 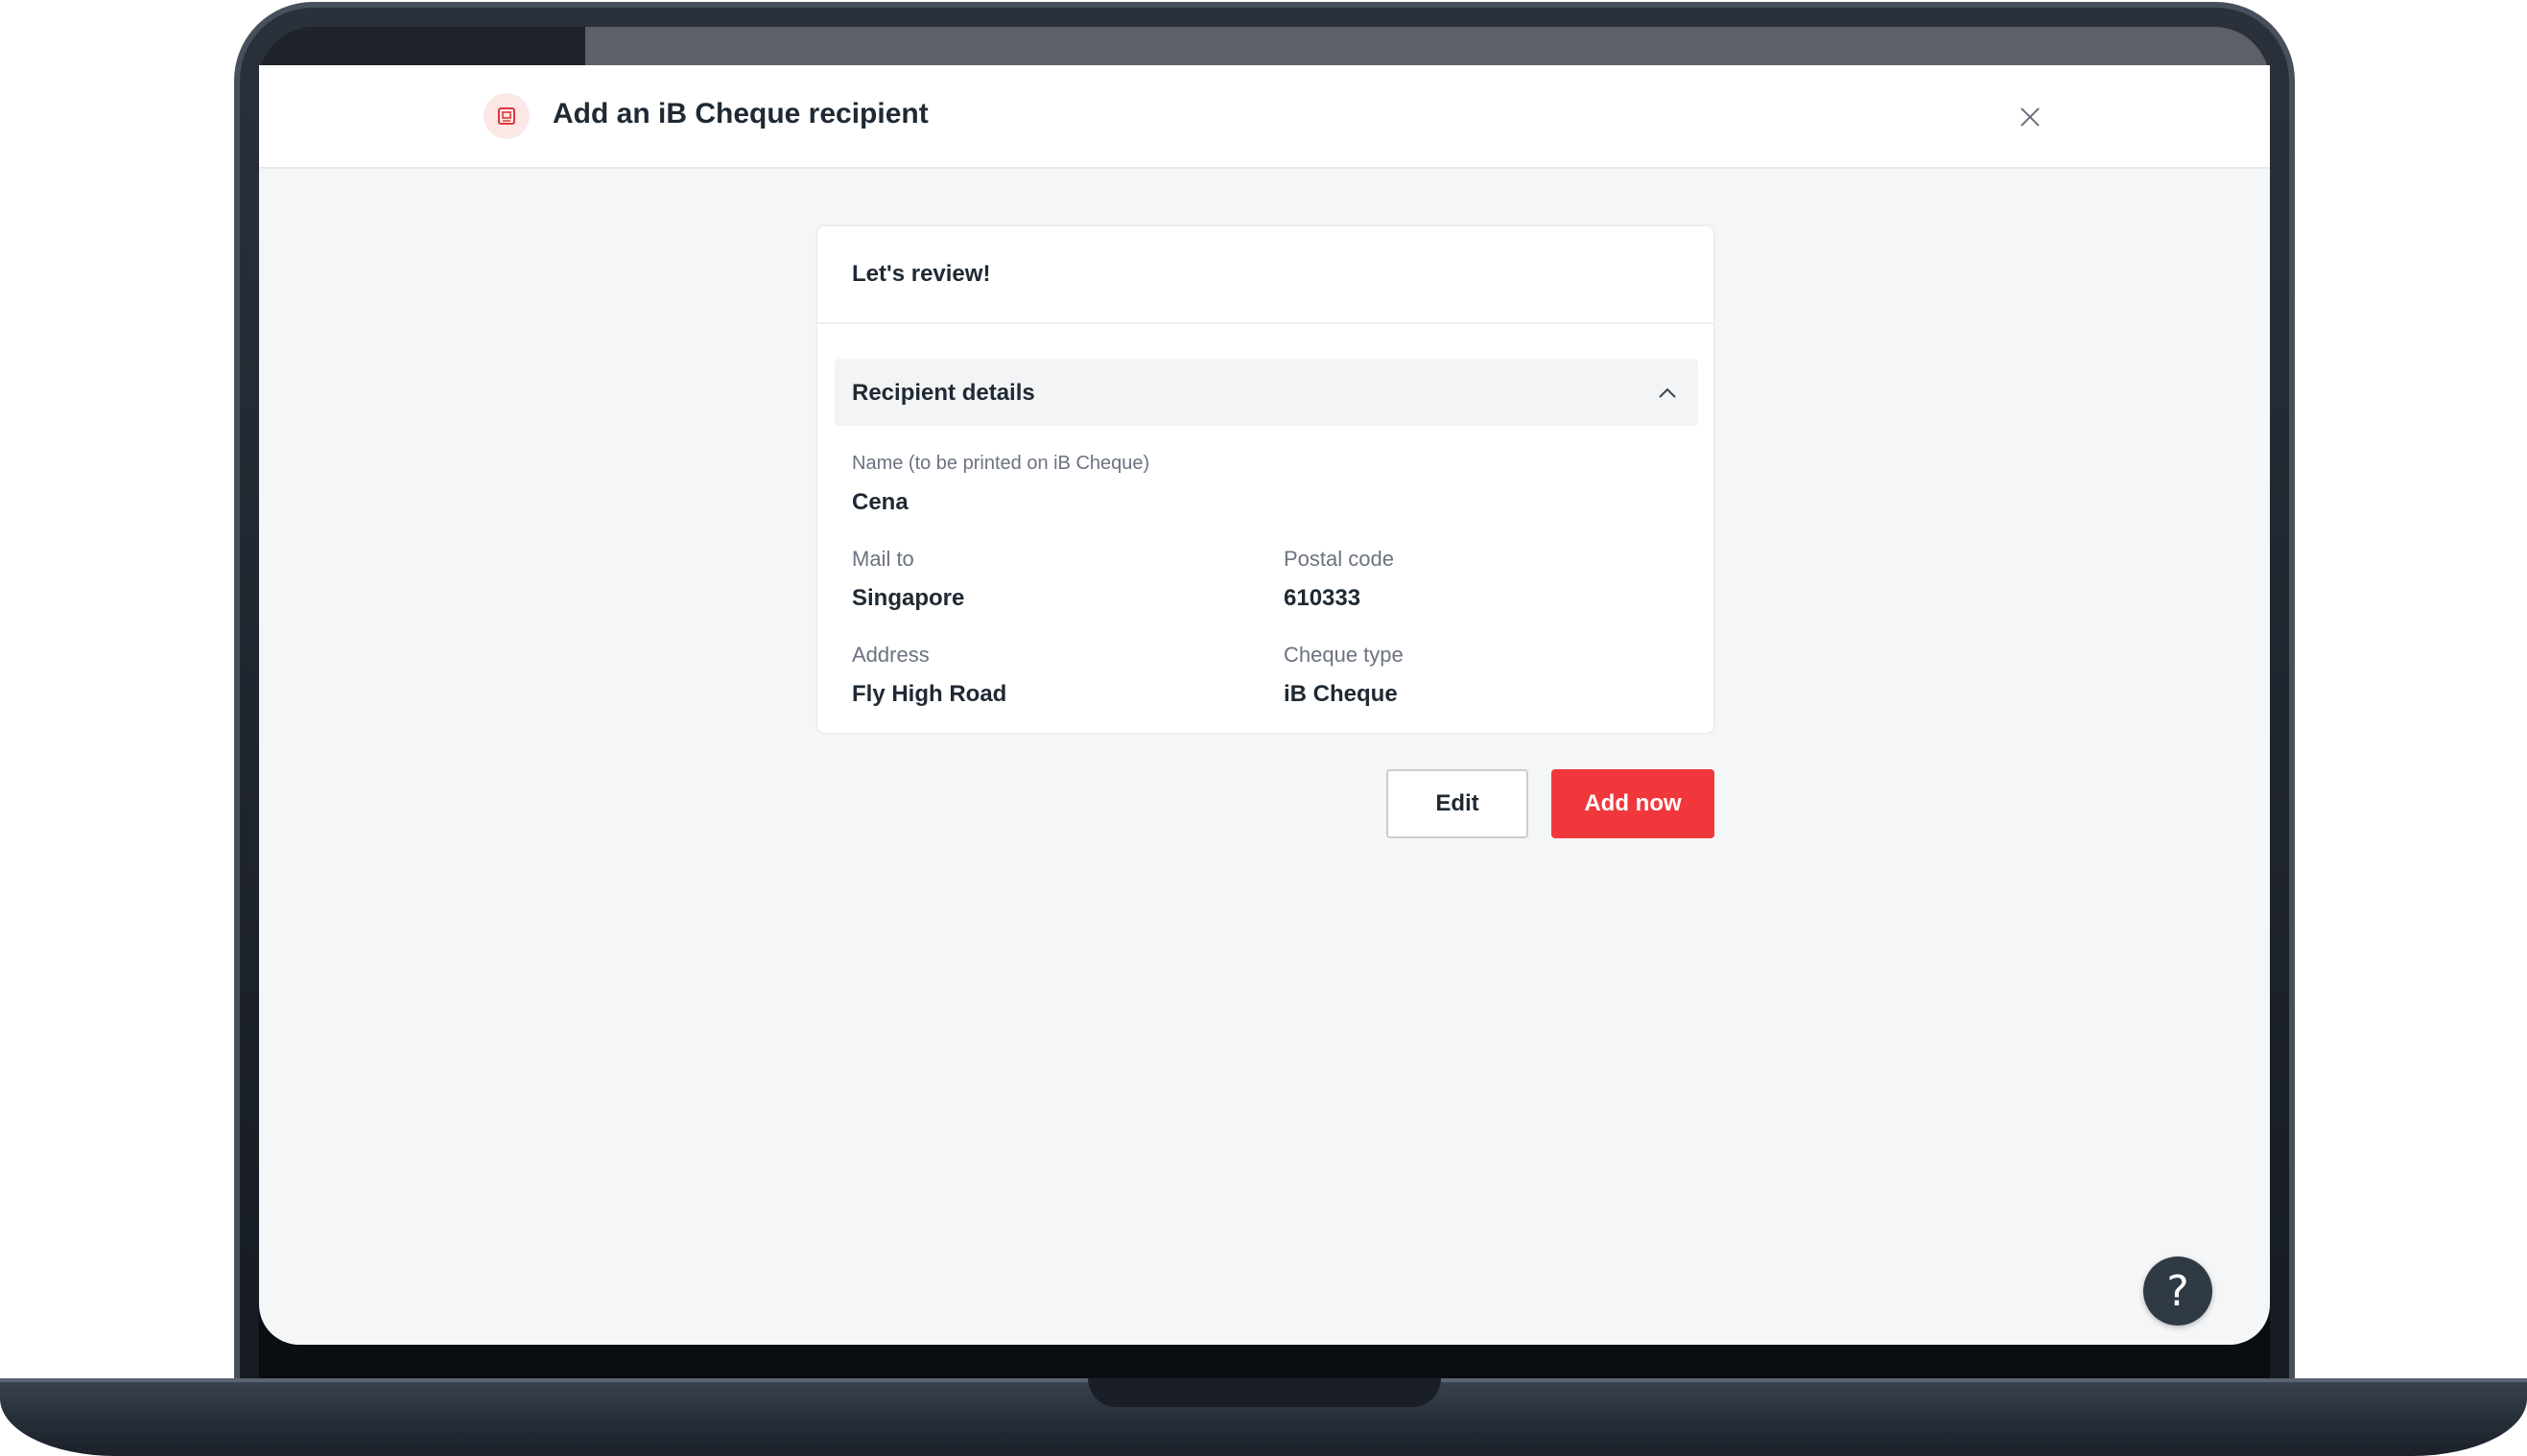 What do you see at coordinates (741, 114) in the screenshot?
I see `modal-title: Add an iB Cheque recipient` at bounding box center [741, 114].